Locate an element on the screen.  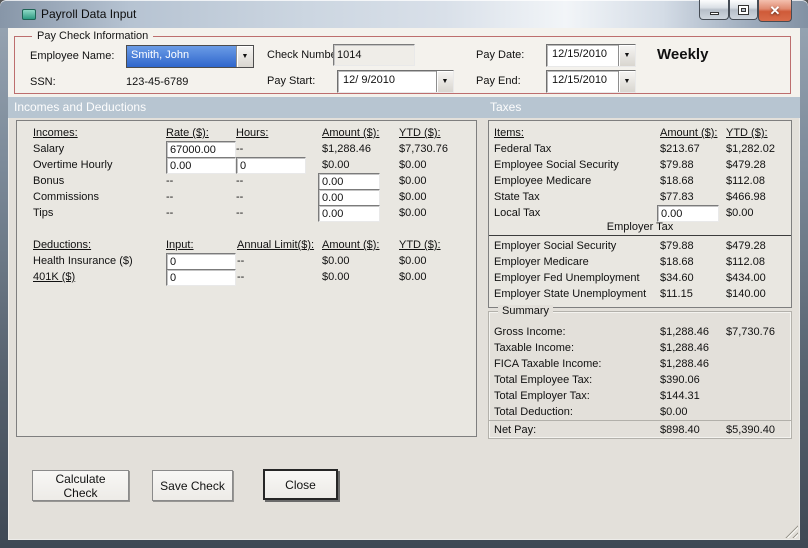
incomes-col-header: Incomes: is located at coordinates (55, 133).